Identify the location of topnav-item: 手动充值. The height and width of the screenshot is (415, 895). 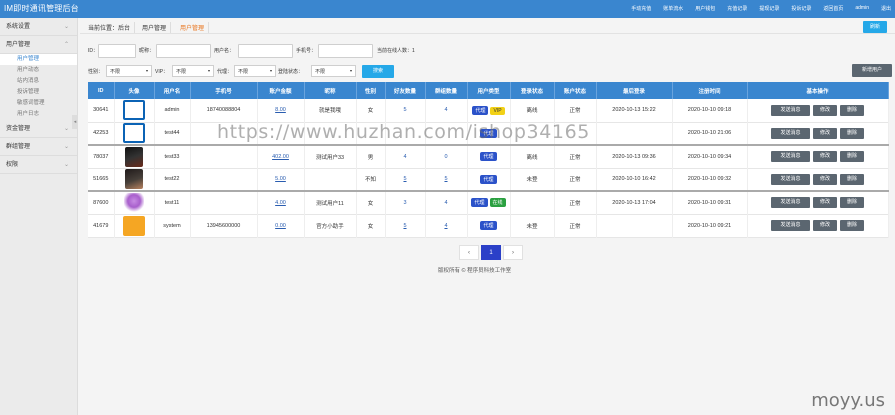
(641, 8).